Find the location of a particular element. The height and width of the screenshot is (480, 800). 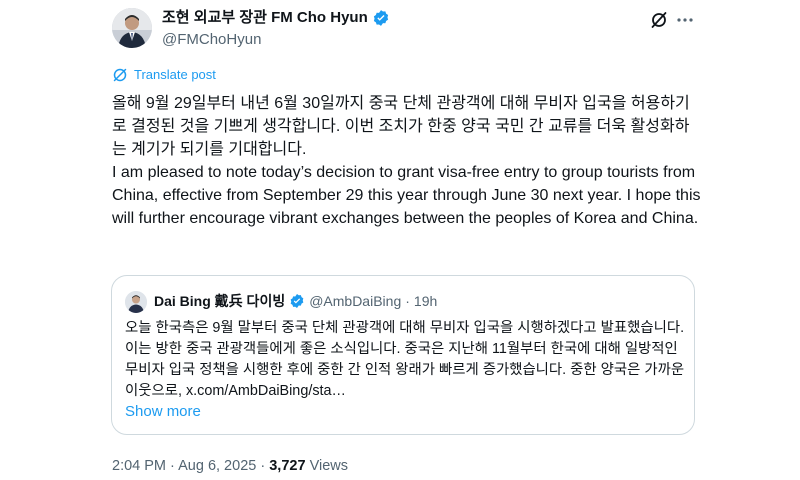

grok-icon is located at coordinates (659, 20).